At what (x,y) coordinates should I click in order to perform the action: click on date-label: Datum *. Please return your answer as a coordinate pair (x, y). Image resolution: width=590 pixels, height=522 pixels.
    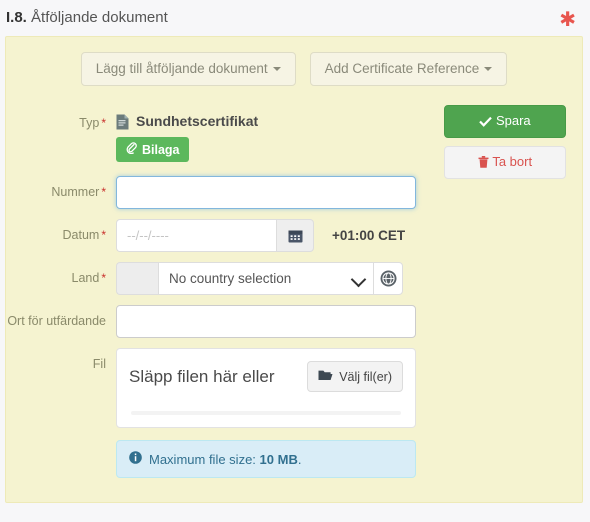
    Looking at the image, I should click on (61, 231).